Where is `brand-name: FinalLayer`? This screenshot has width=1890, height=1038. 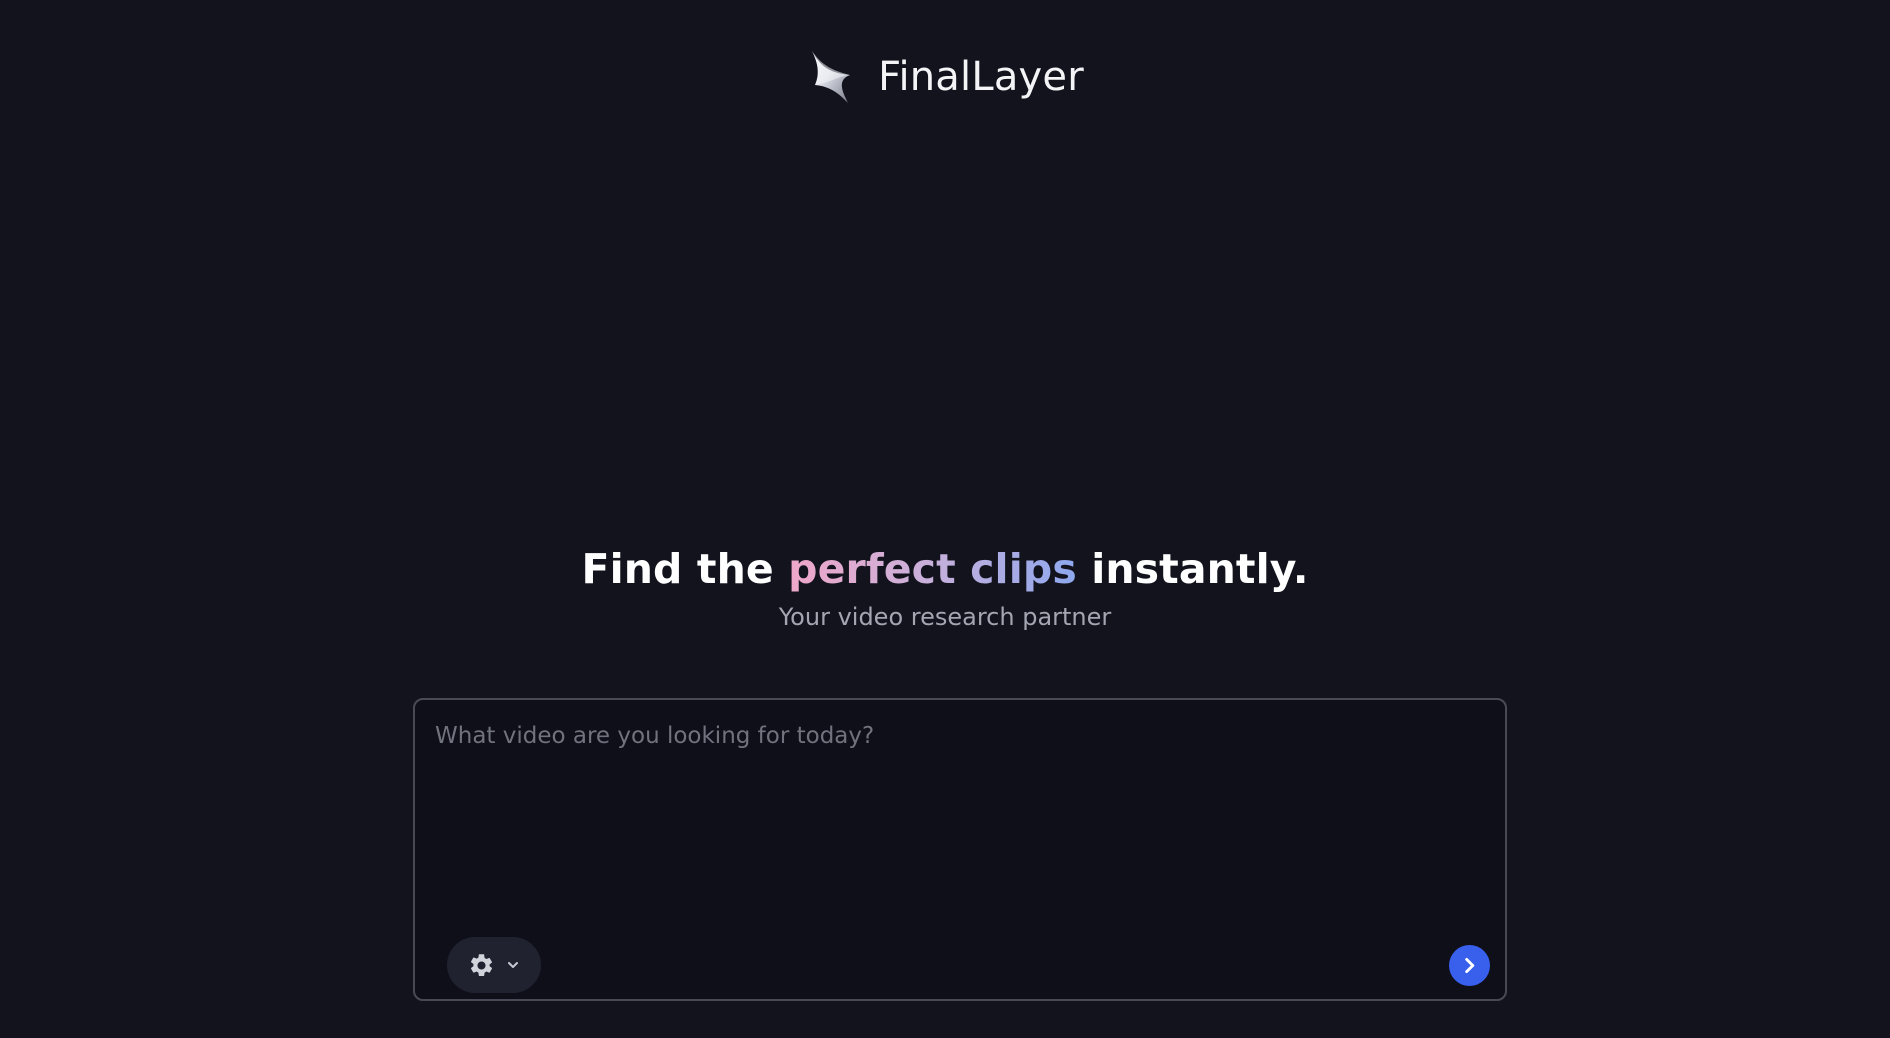 brand-name: FinalLayer is located at coordinates (981, 77).